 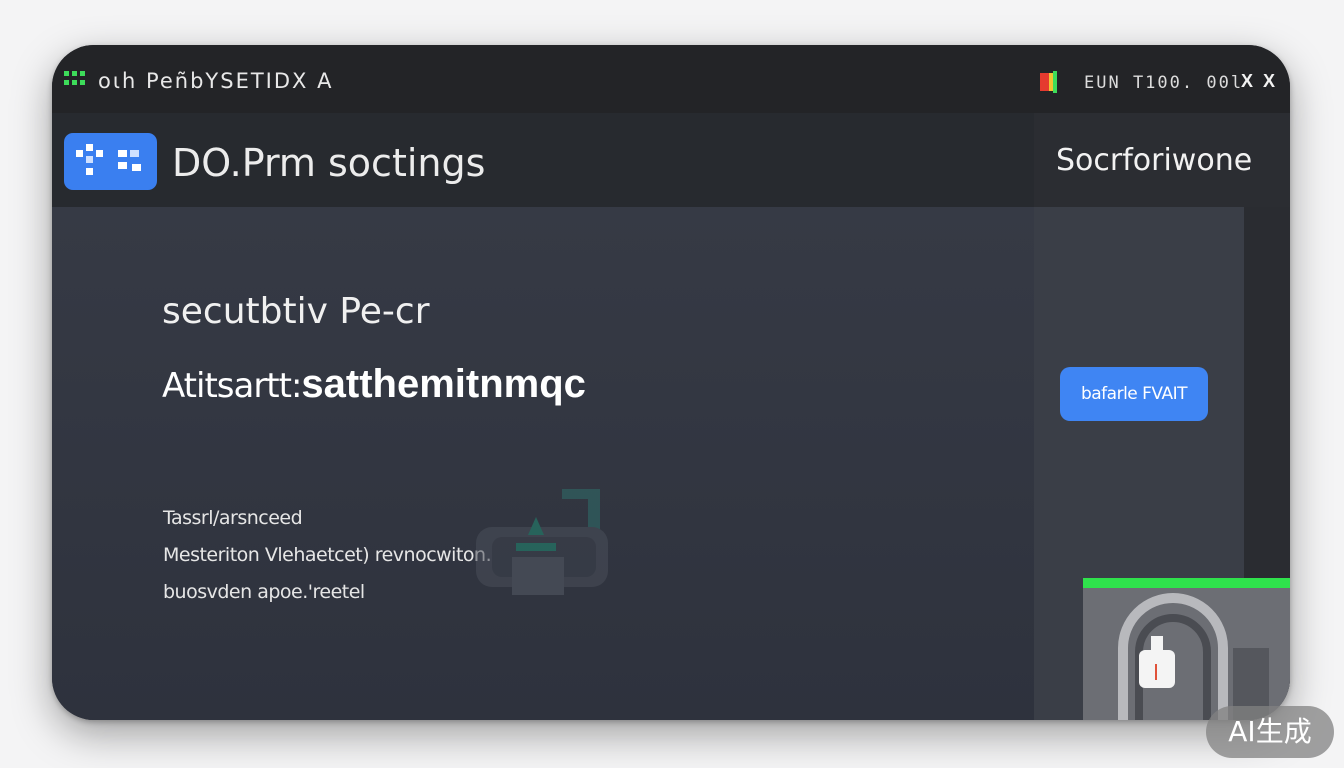 What do you see at coordinates (329, 163) in the screenshot?
I see `app-name: DO.Prm soctings` at bounding box center [329, 163].